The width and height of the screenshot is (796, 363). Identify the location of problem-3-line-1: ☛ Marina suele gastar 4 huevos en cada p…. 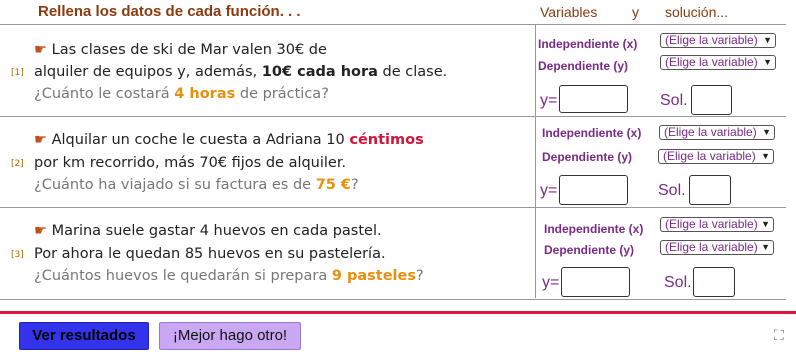
(208, 231).